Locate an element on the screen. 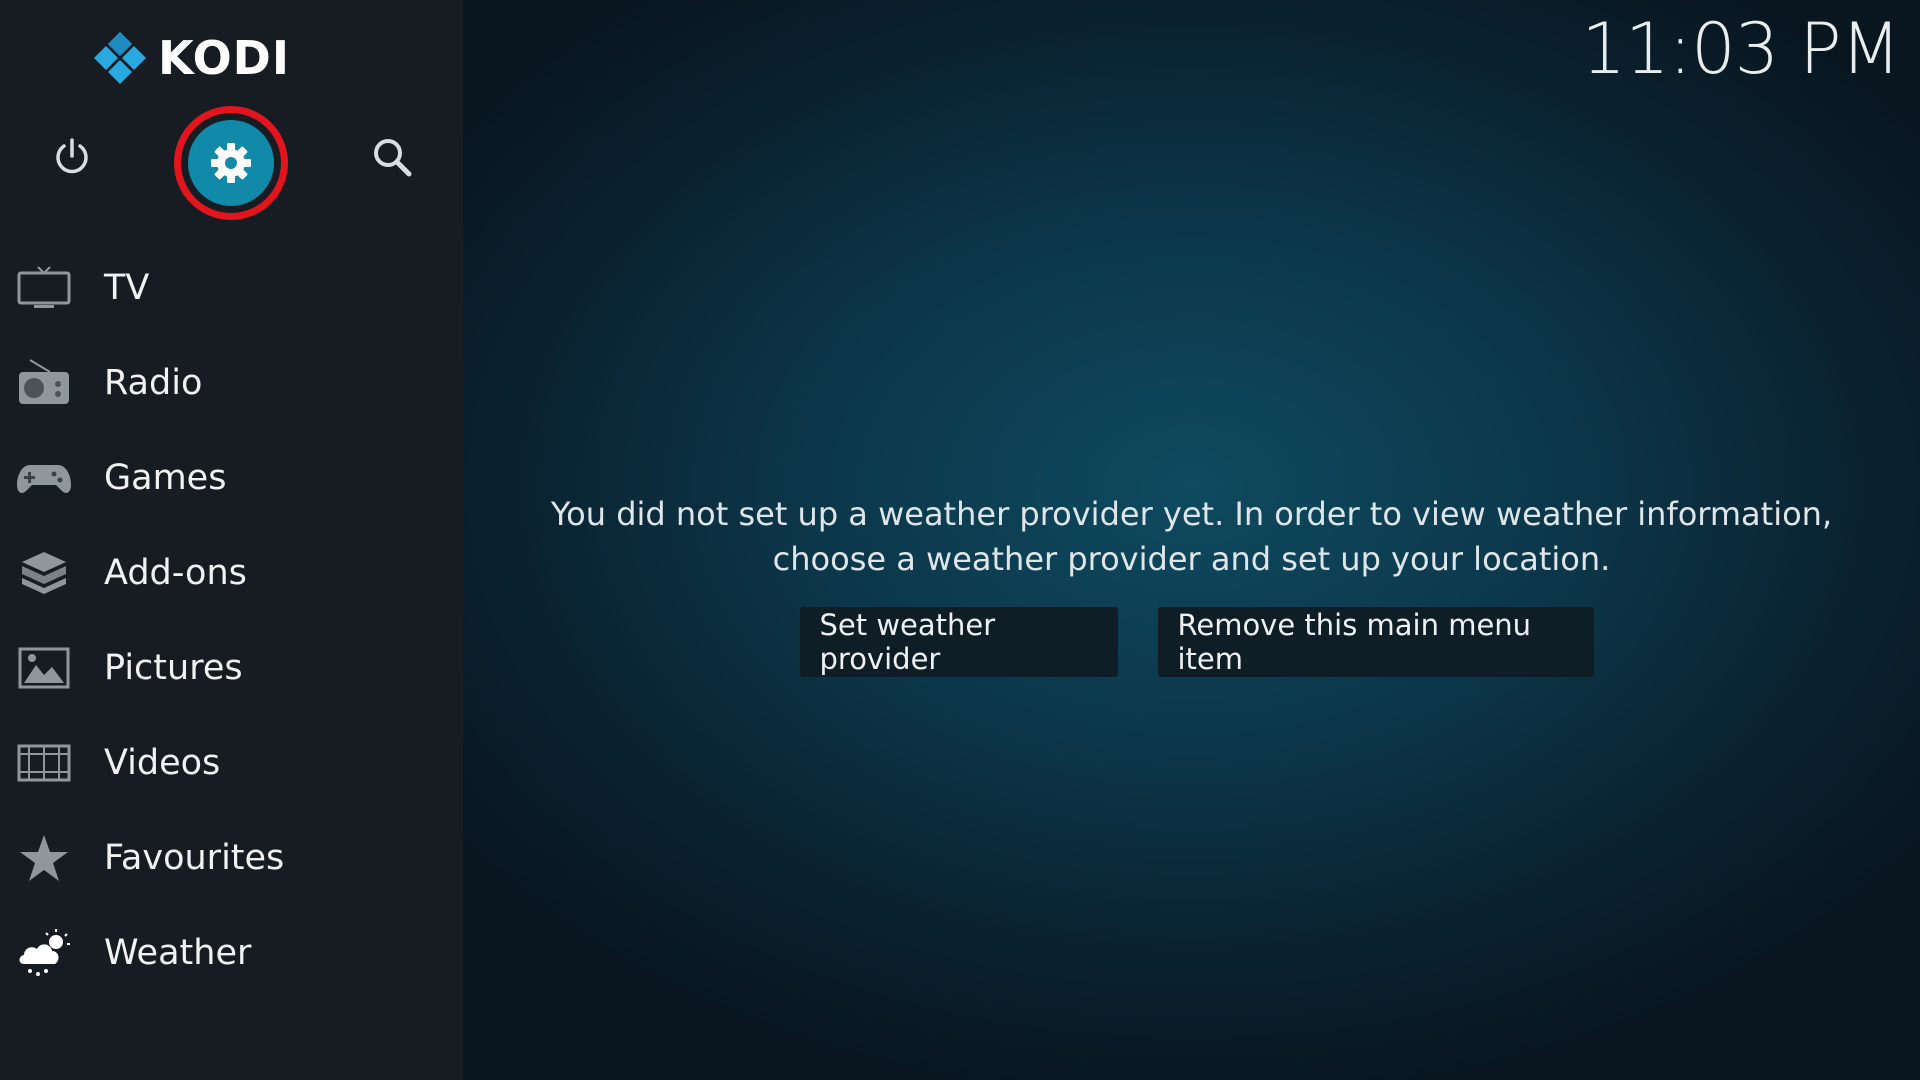 Image resolution: width=1920 pixels, height=1080 pixels. remove-menu-item-button: Remove this main menu item is located at coordinates (1375, 642).